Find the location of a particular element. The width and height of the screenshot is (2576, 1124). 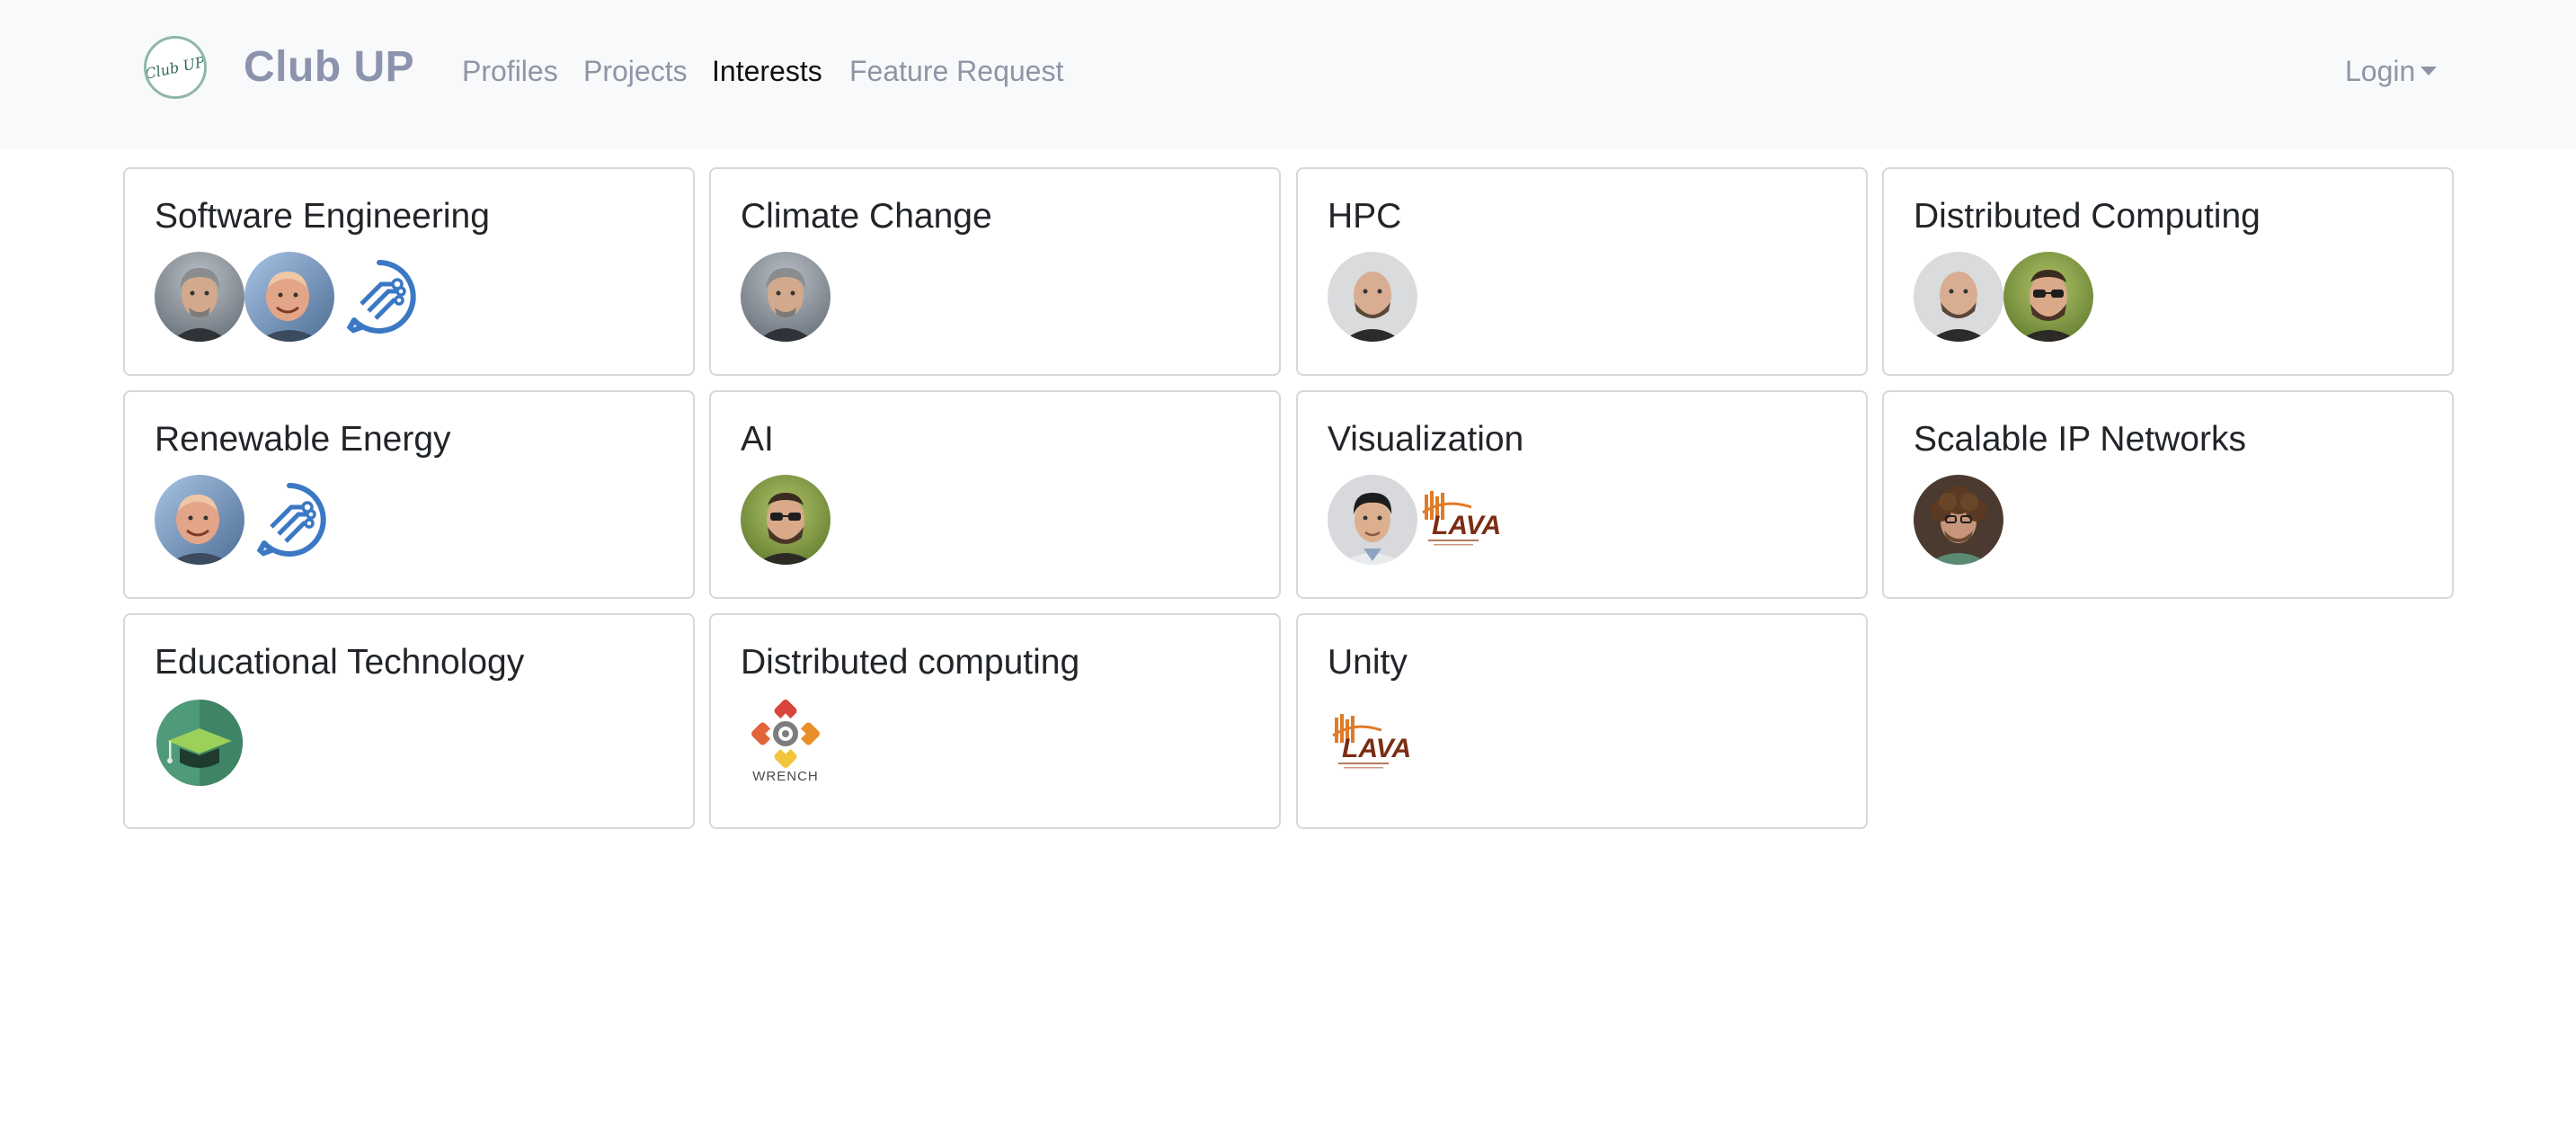

interest-card: Renewable Energy is located at coordinates (409, 494).